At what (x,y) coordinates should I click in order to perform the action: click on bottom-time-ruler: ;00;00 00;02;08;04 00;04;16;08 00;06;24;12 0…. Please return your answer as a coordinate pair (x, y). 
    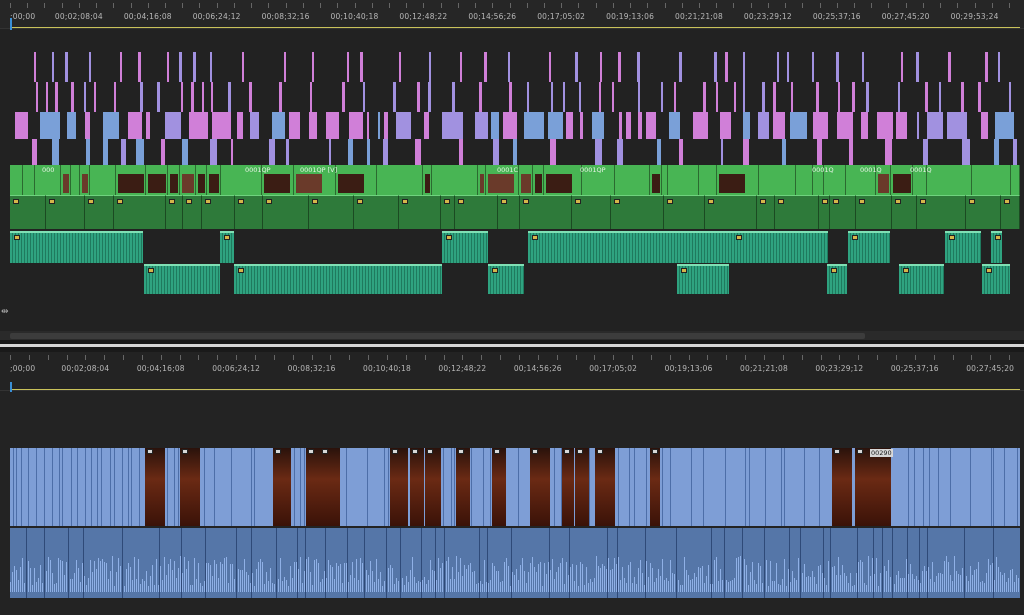
    Looking at the image, I should click on (512, 371).